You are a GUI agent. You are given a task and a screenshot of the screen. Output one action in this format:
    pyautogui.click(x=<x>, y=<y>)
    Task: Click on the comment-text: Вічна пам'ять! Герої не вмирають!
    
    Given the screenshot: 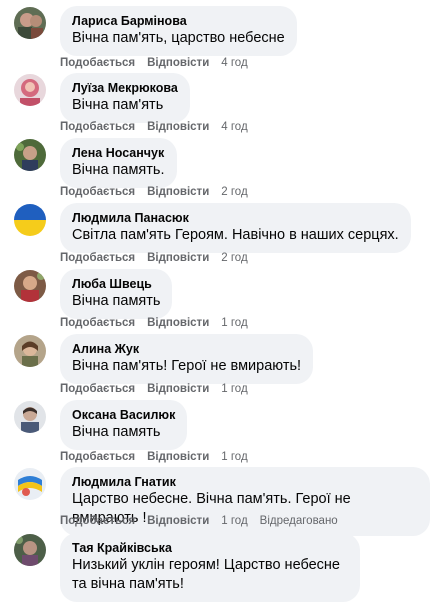 What is the action you would take?
    pyautogui.click(x=187, y=366)
    